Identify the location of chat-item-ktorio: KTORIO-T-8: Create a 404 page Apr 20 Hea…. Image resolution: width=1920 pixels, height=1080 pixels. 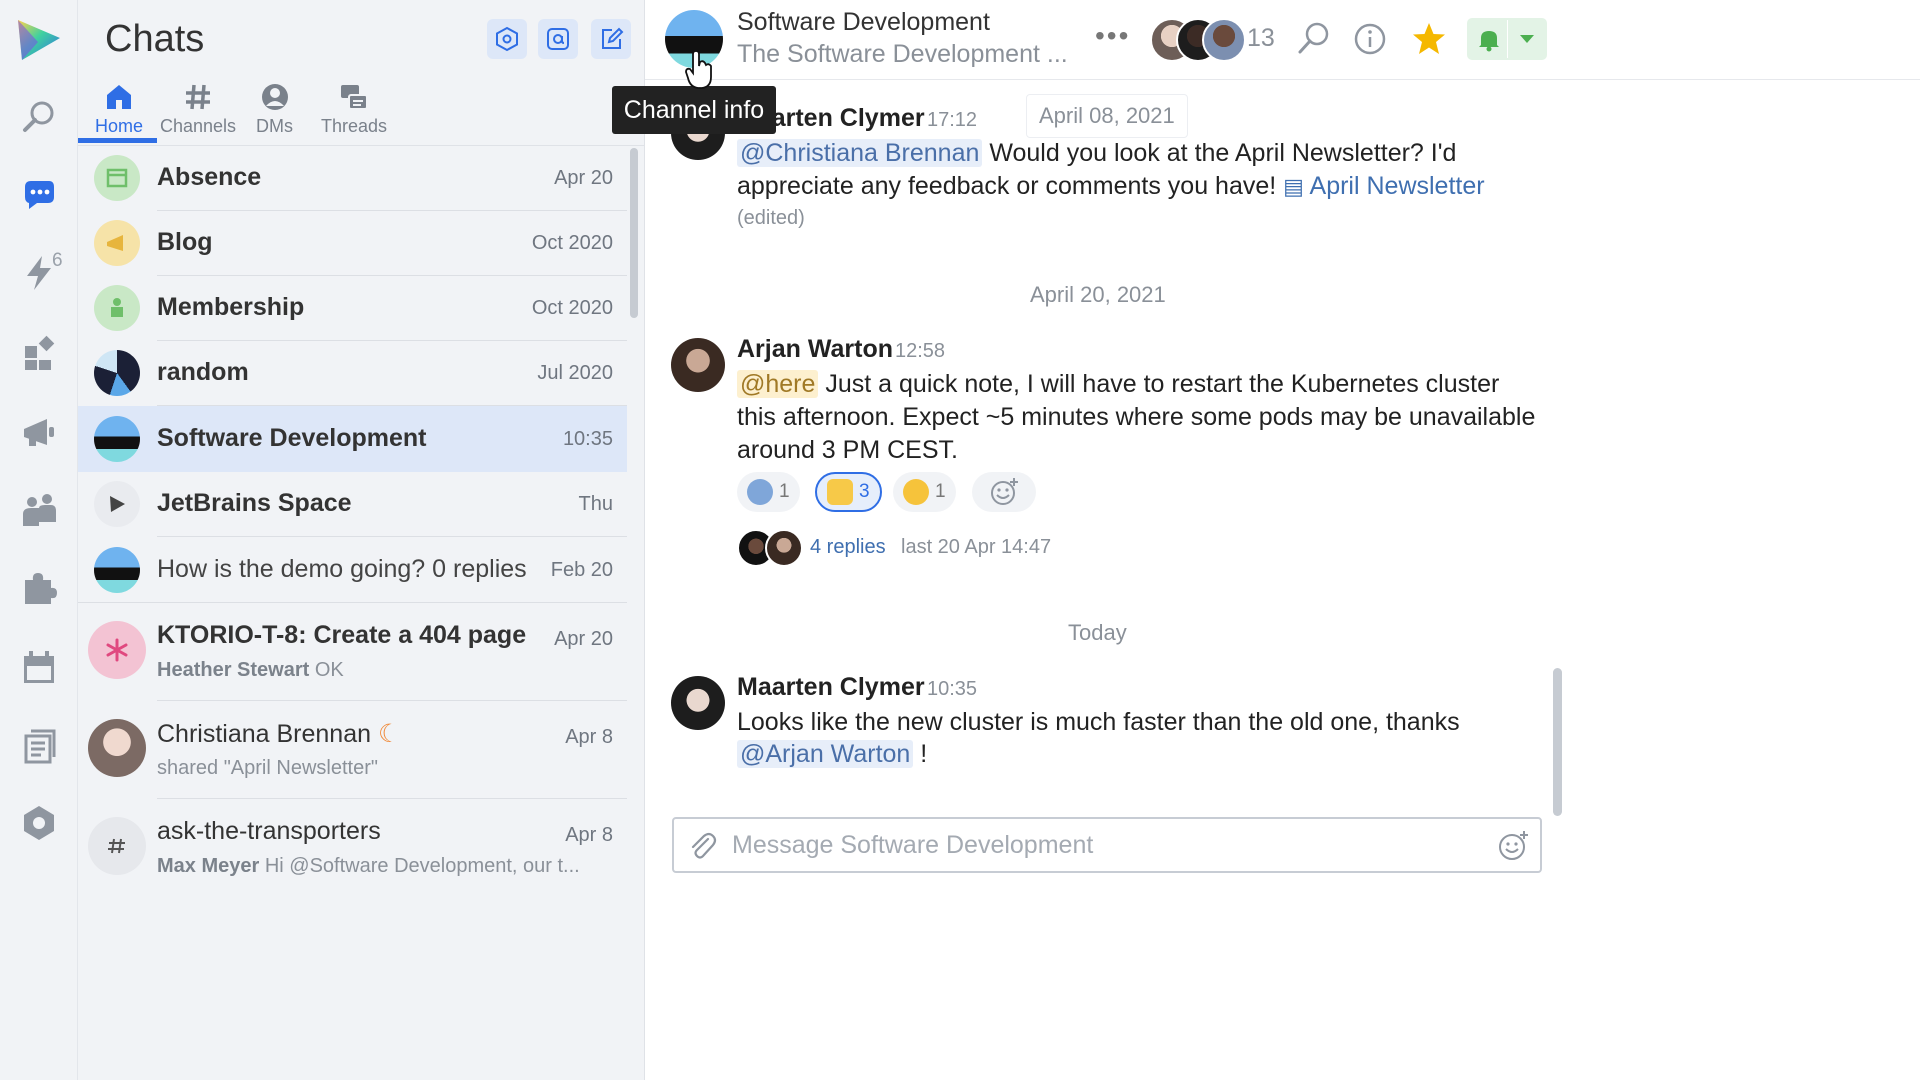
(352, 652).